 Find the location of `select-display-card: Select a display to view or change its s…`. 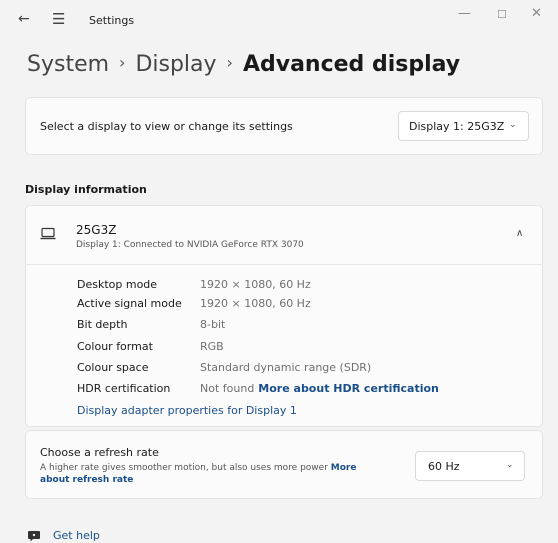

select-display-card: Select a display to view or change its s… is located at coordinates (284, 126).